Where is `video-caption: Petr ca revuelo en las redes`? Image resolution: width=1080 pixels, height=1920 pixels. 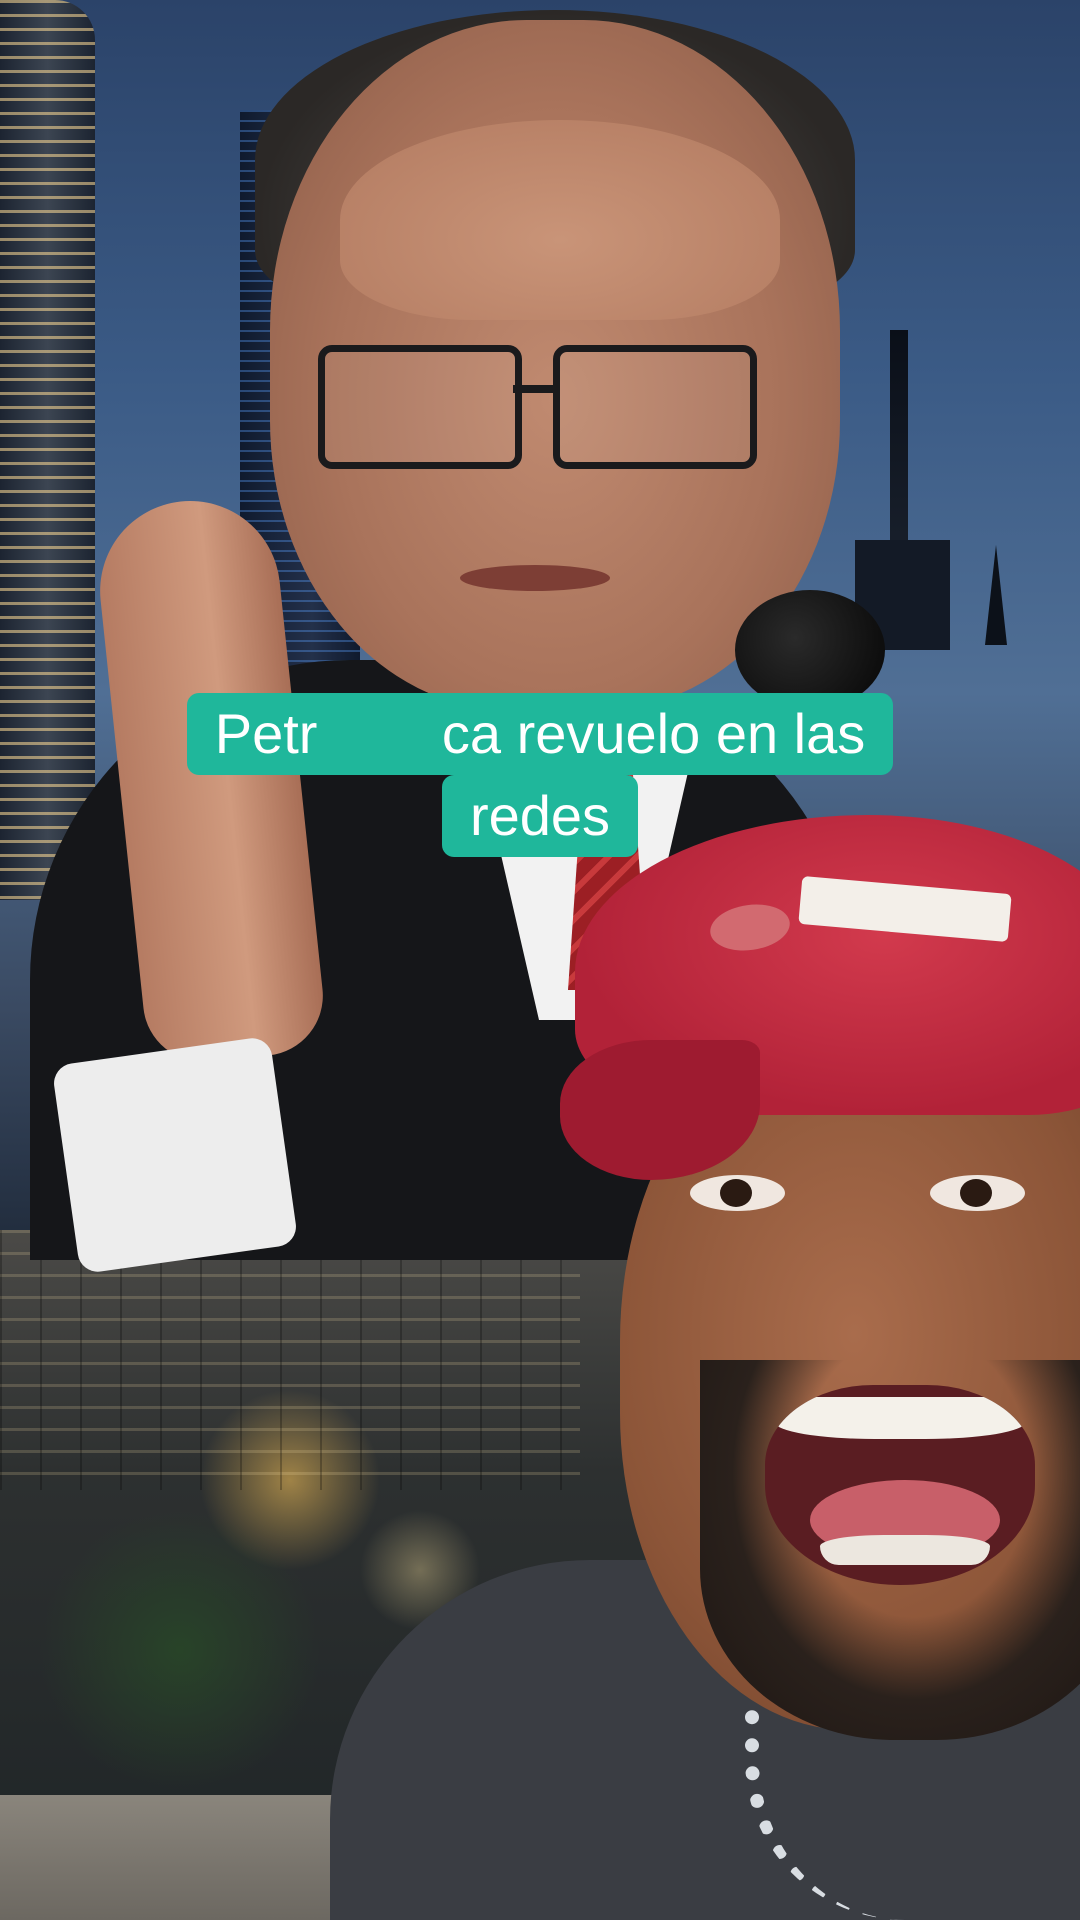
video-caption: Petr ca revuelo en las redes is located at coordinates (540, 775).